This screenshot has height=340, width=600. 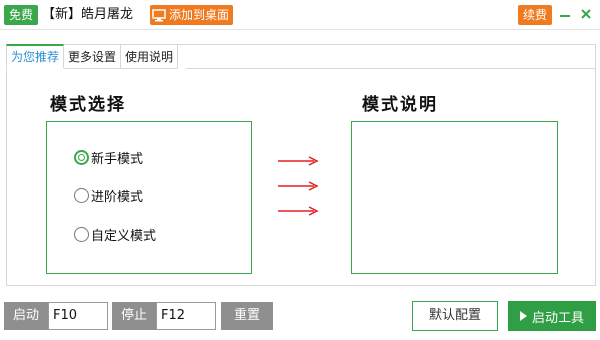 What do you see at coordinates (78, 316) in the screenshot?
I see `start-hotkey-field: F10` at bounding box center [78, 316].